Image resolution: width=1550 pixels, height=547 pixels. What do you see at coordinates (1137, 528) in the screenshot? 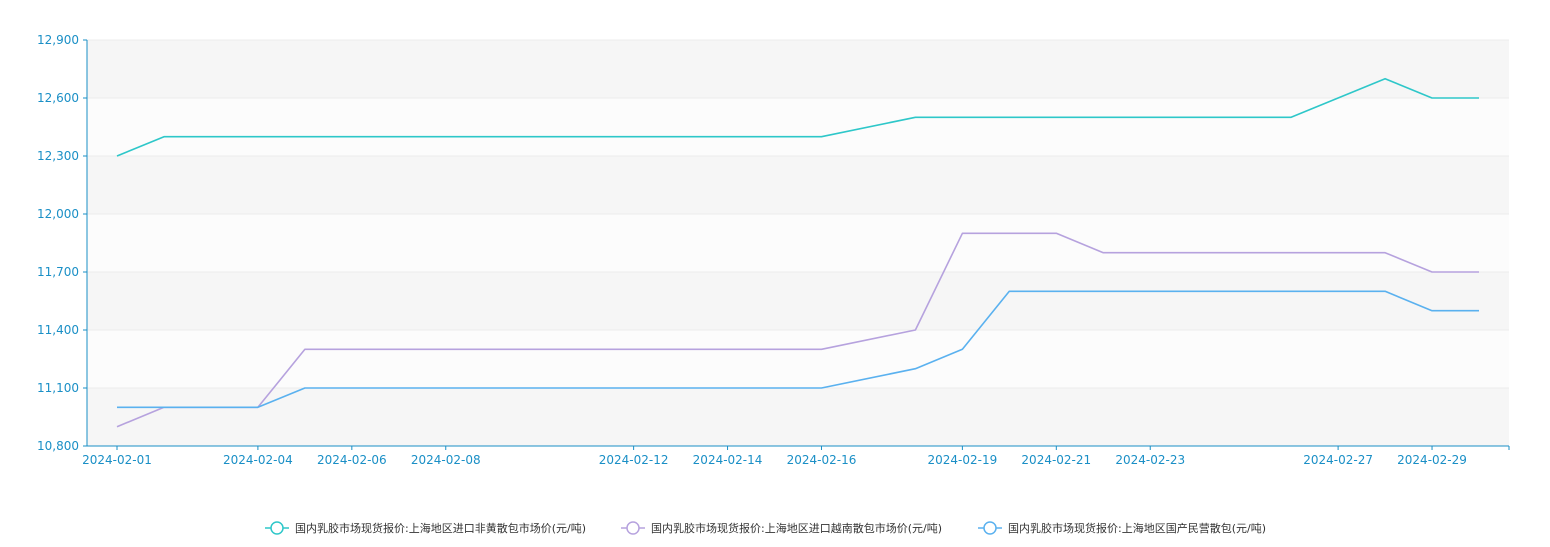
I see `legend-label: 国内乳胶市场现货报价:上海地区国产民营散包(元/吨)` at bounding box center [1137, 528].